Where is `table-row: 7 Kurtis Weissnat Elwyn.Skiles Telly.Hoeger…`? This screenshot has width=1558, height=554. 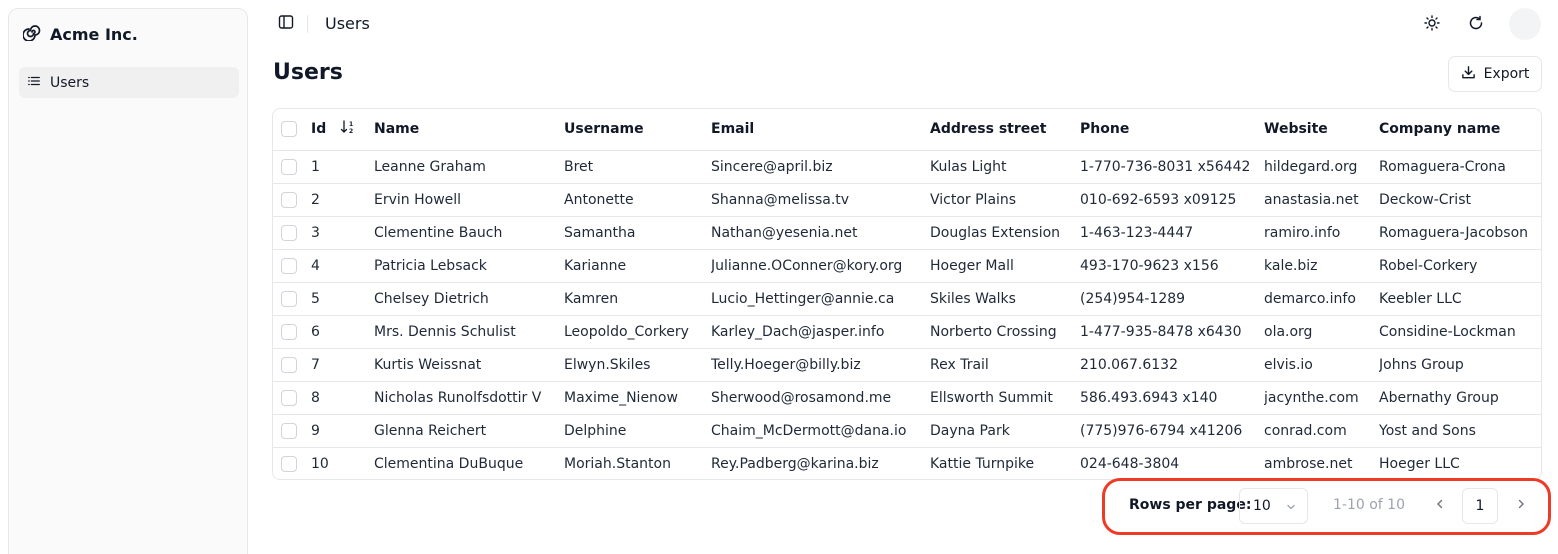
table-row: 7 Kurtis Weissnat Elwyn.Skiles Telly.Hoeger… is located at coordinates (907, 364).